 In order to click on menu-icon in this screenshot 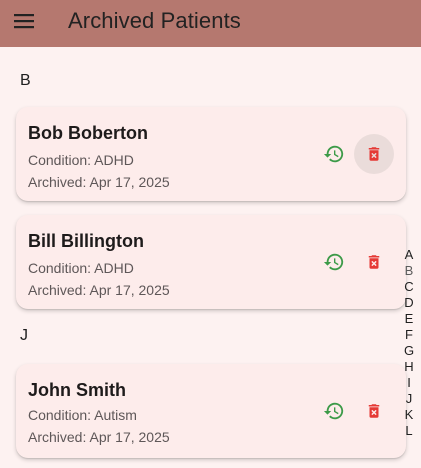, I will do `click(24, 21)`.